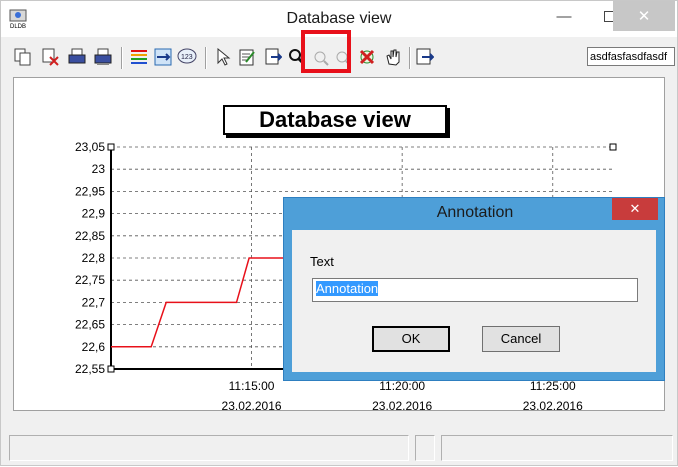  Describe the element at coordinates (322, 261) in the screenshot. I see `text-label: Text` at that location.